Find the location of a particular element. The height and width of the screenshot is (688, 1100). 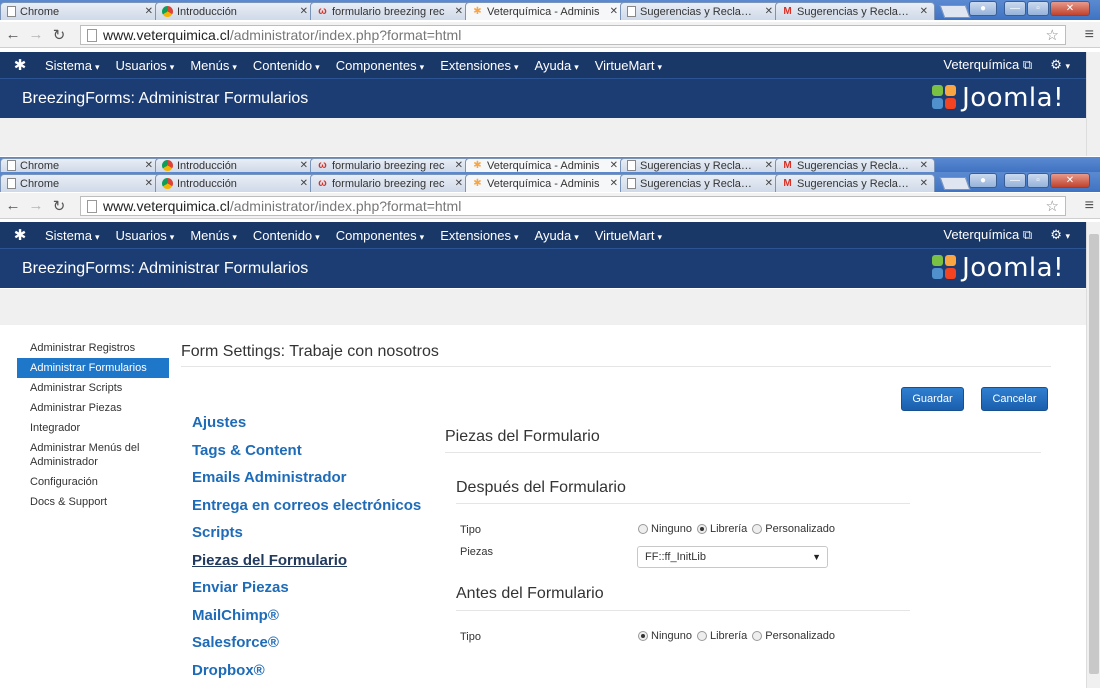

sidebar-item-scripts: Administrar Scripts is located at coordinates (93, 388).